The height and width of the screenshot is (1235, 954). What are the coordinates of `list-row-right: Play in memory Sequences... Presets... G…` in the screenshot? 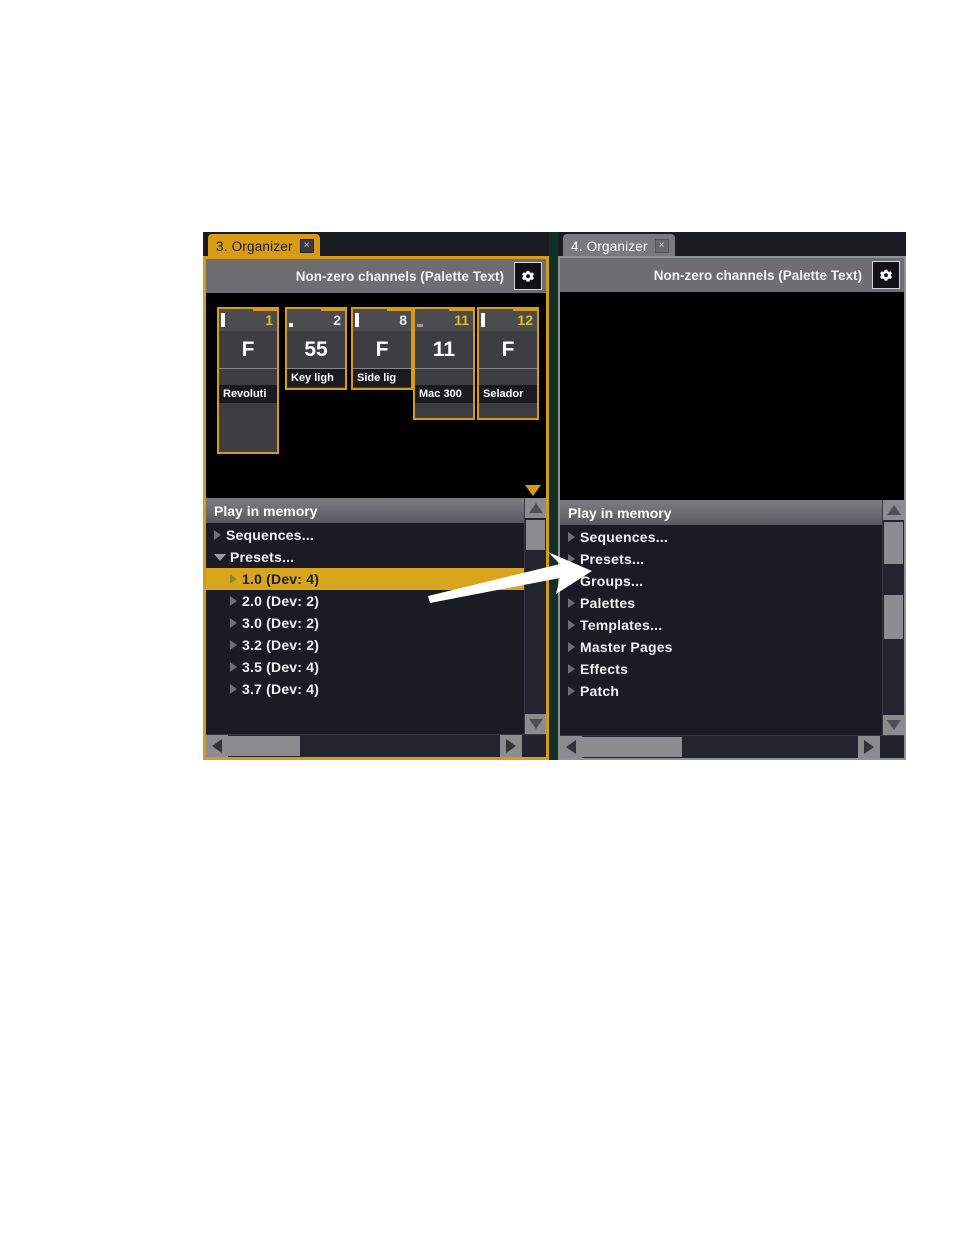 It's located at (732, 617).